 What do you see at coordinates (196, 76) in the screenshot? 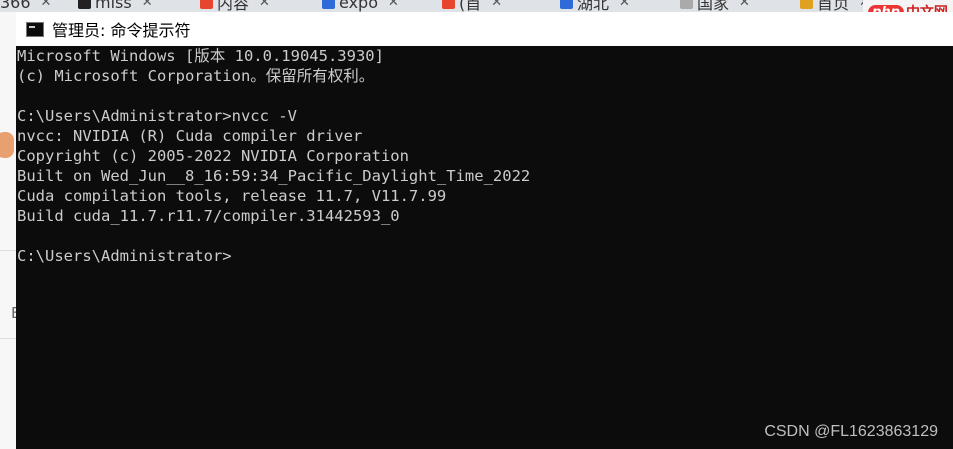
I see `console-line: (c) Microsoft Corporation。保留所有权利。` at bounding box center [196, 76].